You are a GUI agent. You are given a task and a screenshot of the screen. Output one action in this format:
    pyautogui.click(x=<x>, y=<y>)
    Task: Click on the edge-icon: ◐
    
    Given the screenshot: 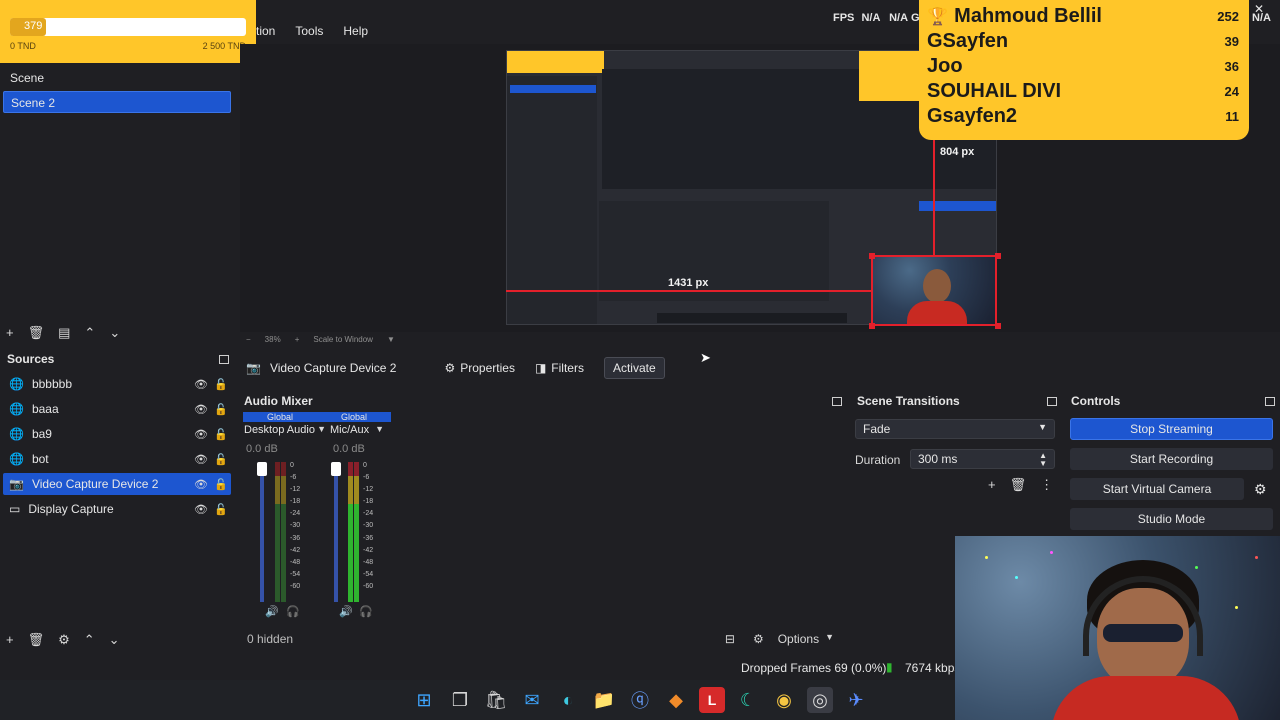 What is the action you would take?
    pyautogui.click(x=568, y=700)
    